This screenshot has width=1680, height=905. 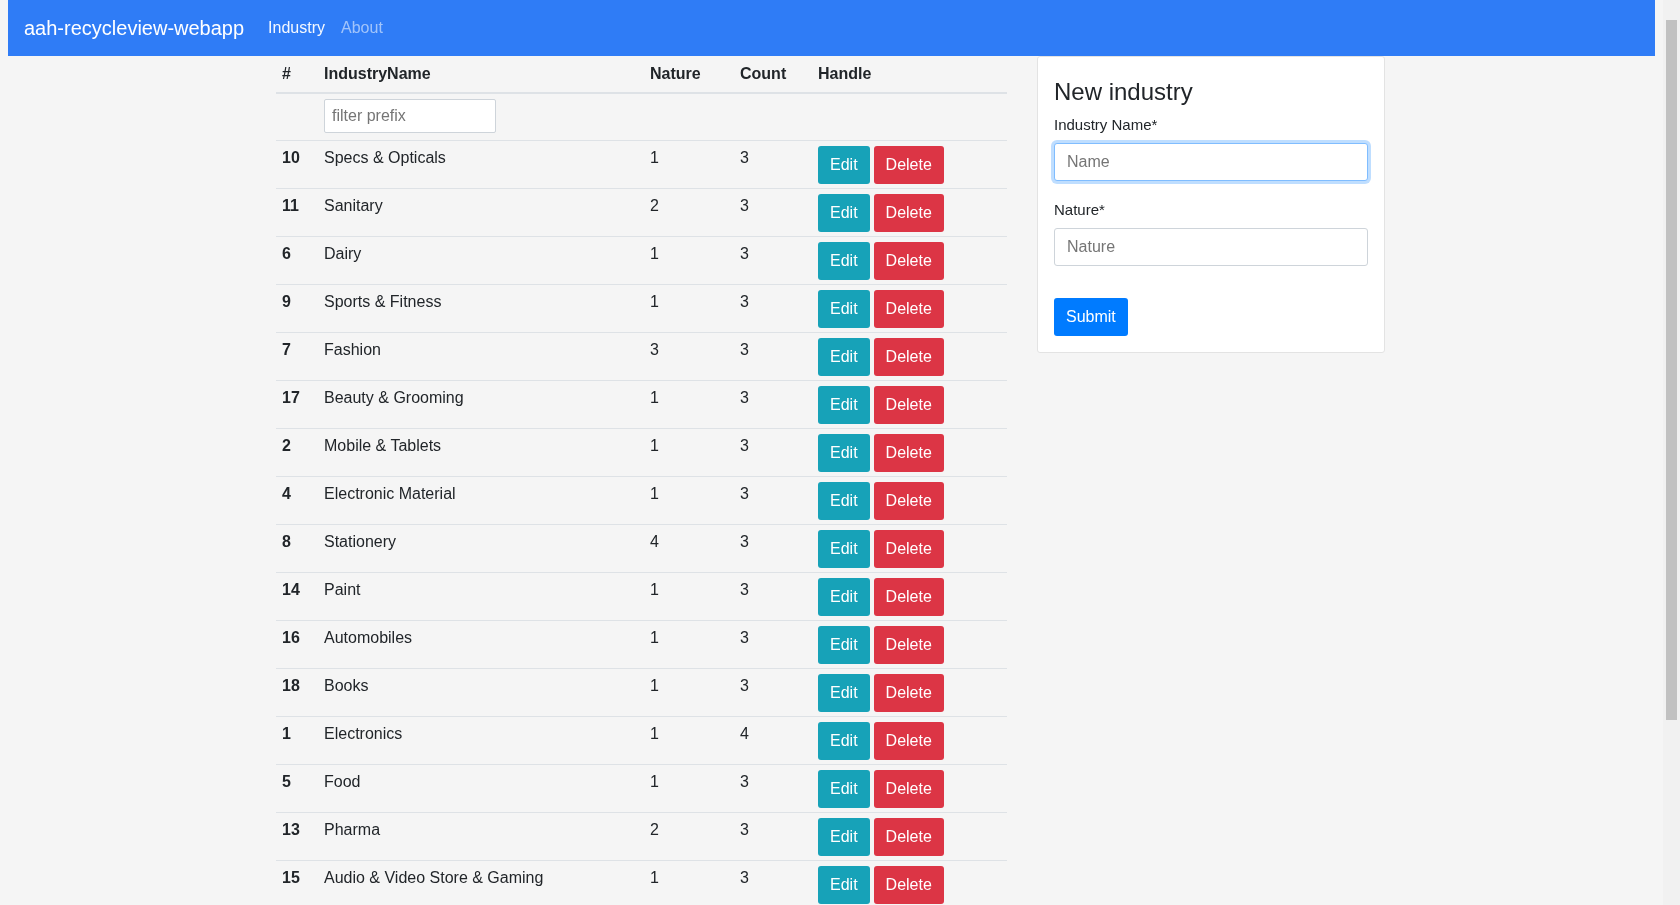 What do you see at coordinates (286, 73) in the screenshot?
I see `column-header: #` at bounding box center [286, 73].